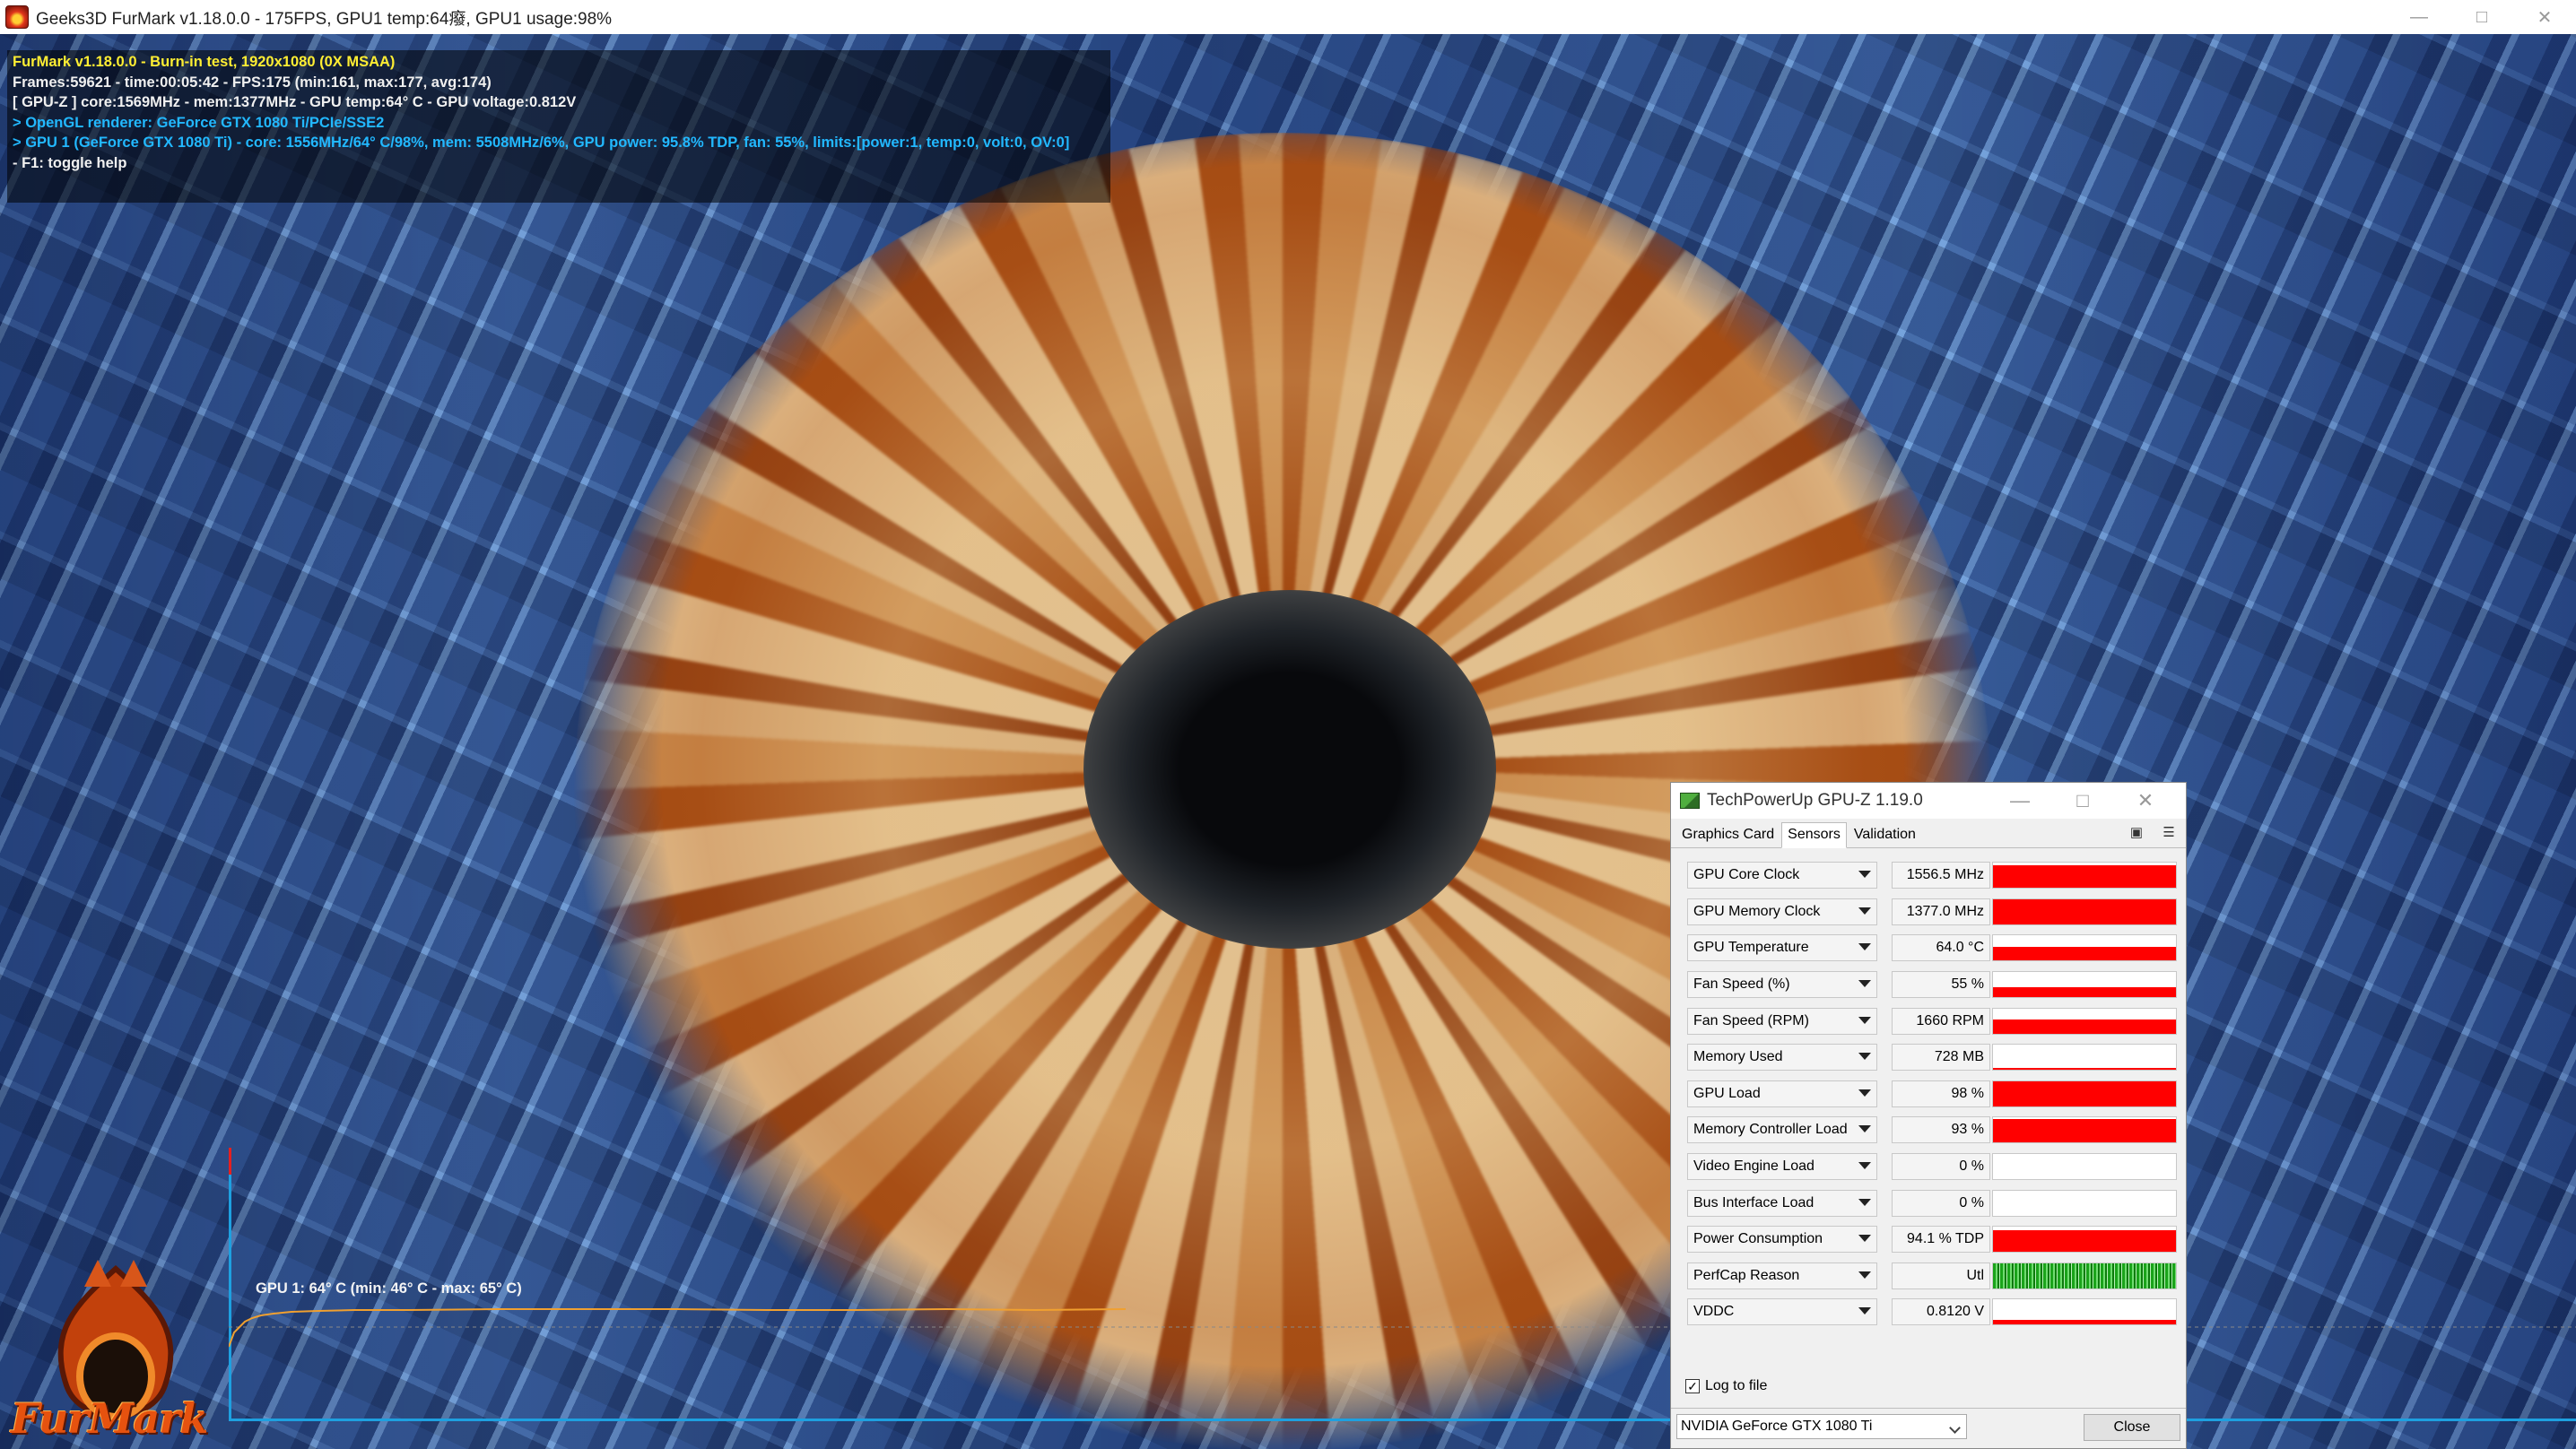 The image size is (2576, 1449). I want to click on gpu-select-dropdown: NVIDIA GeForce GTX 1080 Ti, so click(1821, 1426).